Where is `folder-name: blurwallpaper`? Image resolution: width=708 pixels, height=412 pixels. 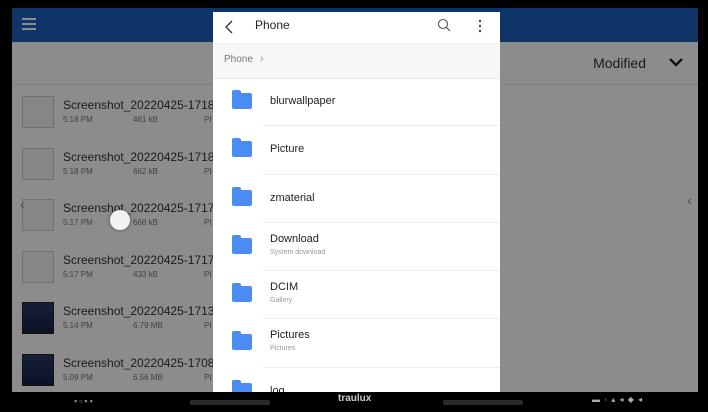
folder-name: blurwallpaper is located at coordinates (303, 101).